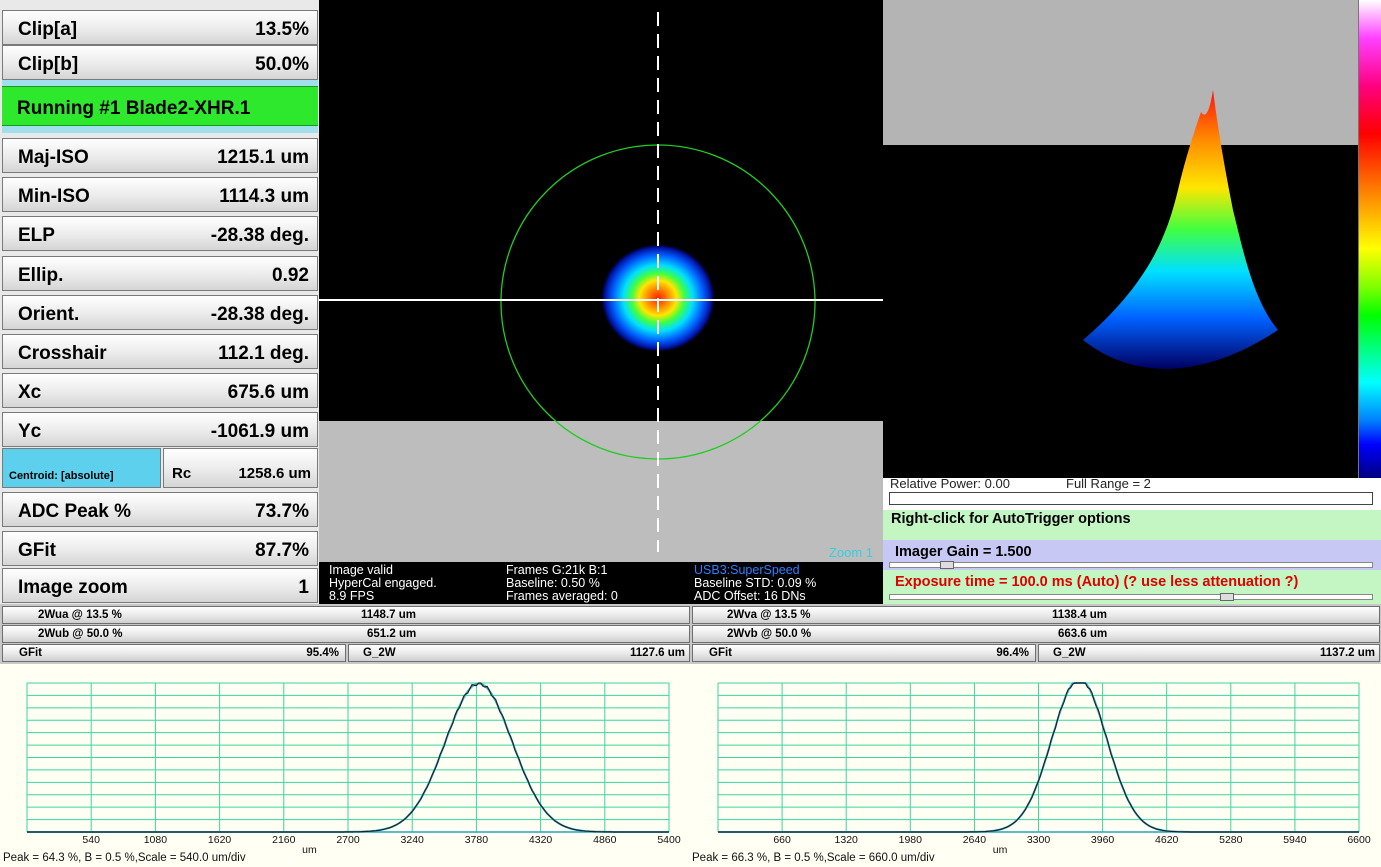  I want to click on yc-value: -1061.9 um, so click(259, 431).